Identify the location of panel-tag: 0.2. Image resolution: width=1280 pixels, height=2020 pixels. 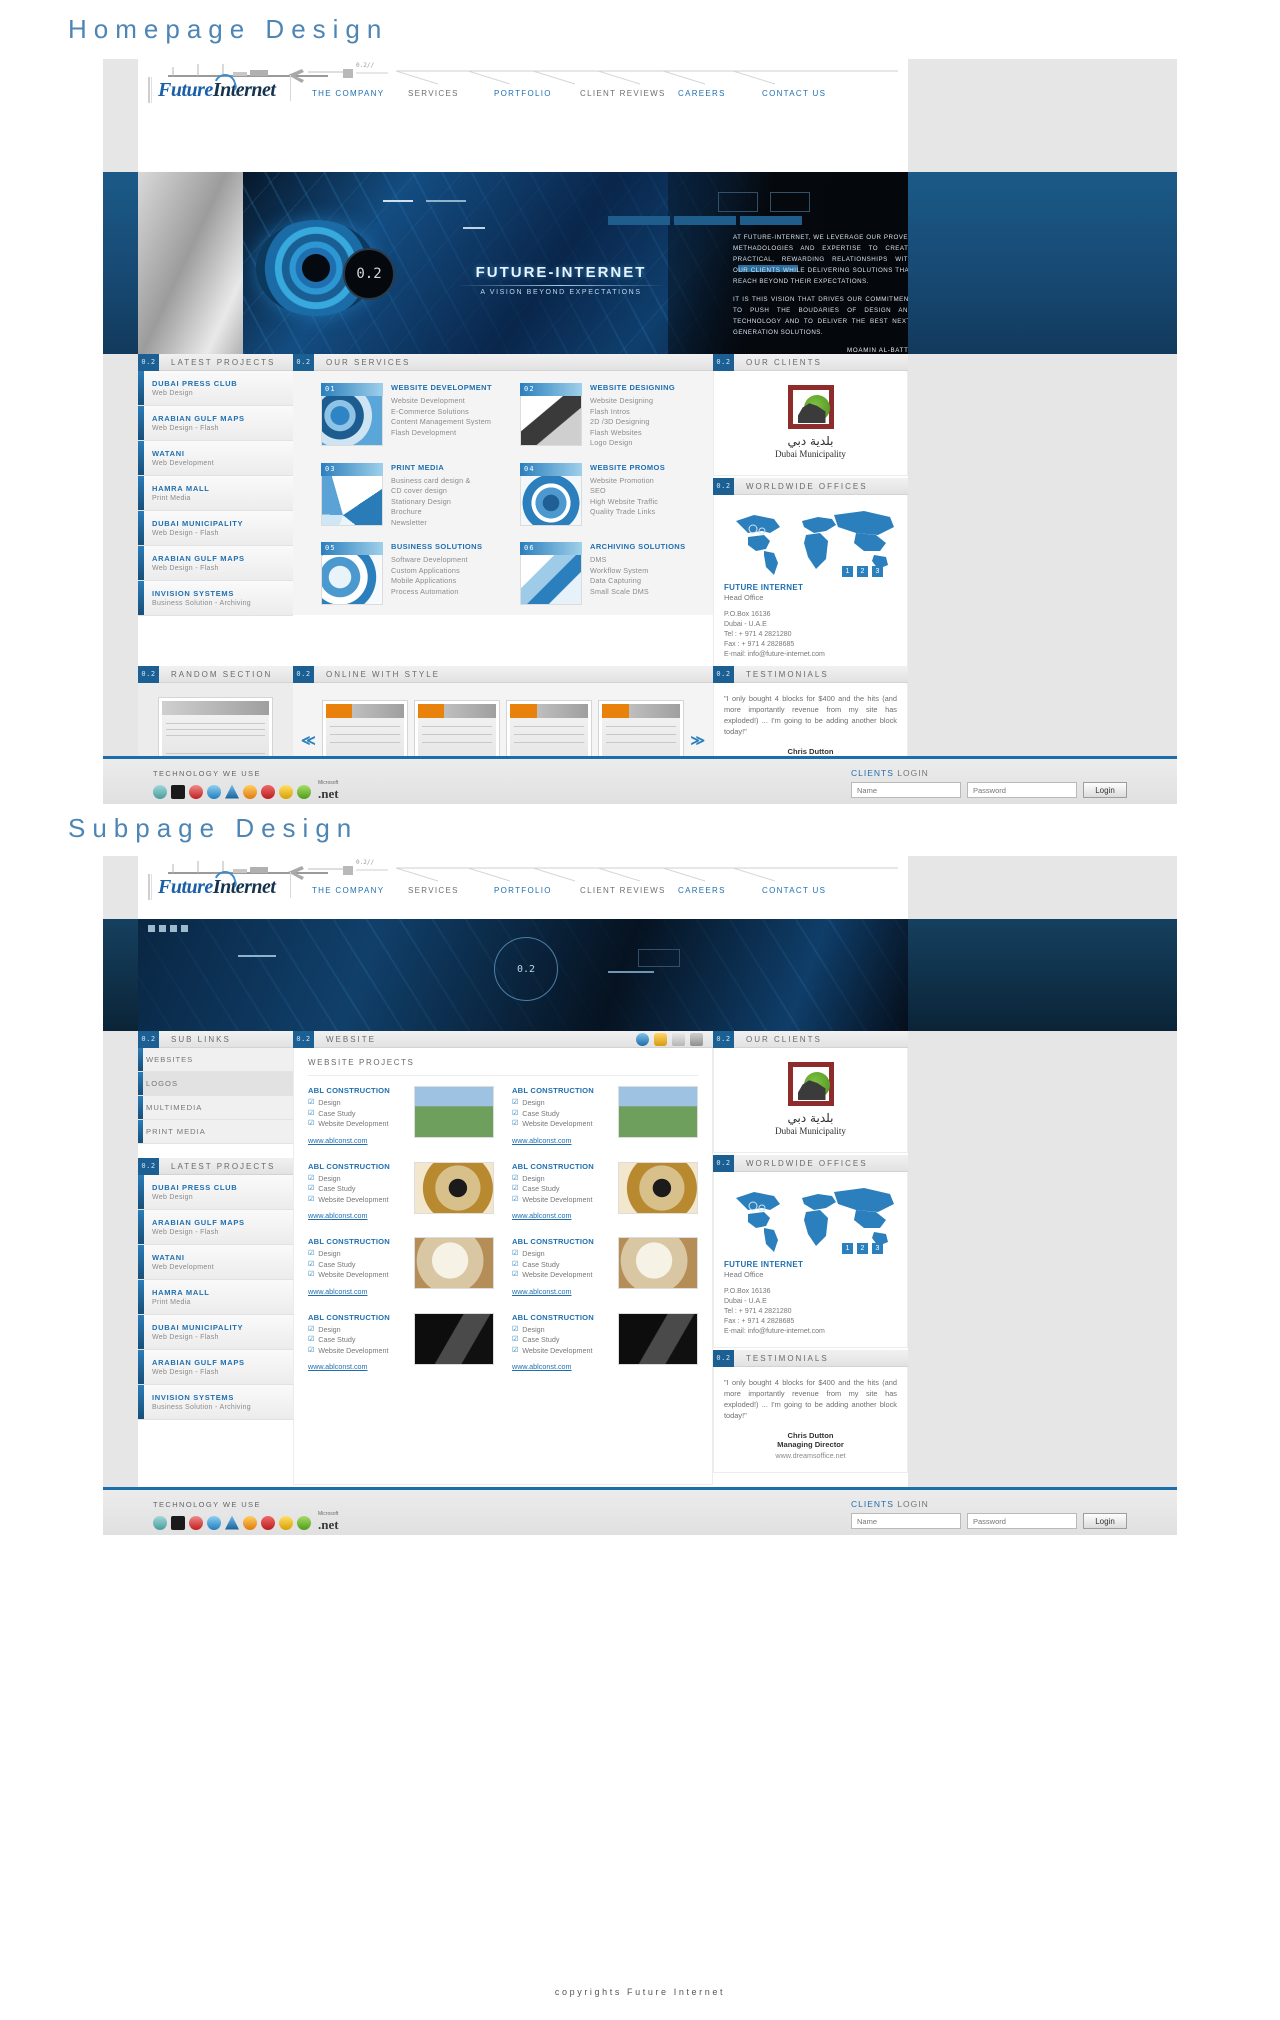
(723, 486).